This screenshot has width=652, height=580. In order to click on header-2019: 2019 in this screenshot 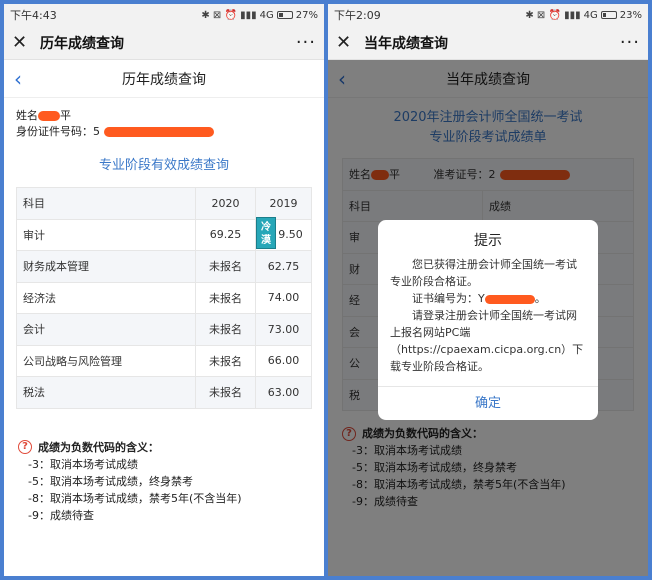, I will do `click(283, 203)`.